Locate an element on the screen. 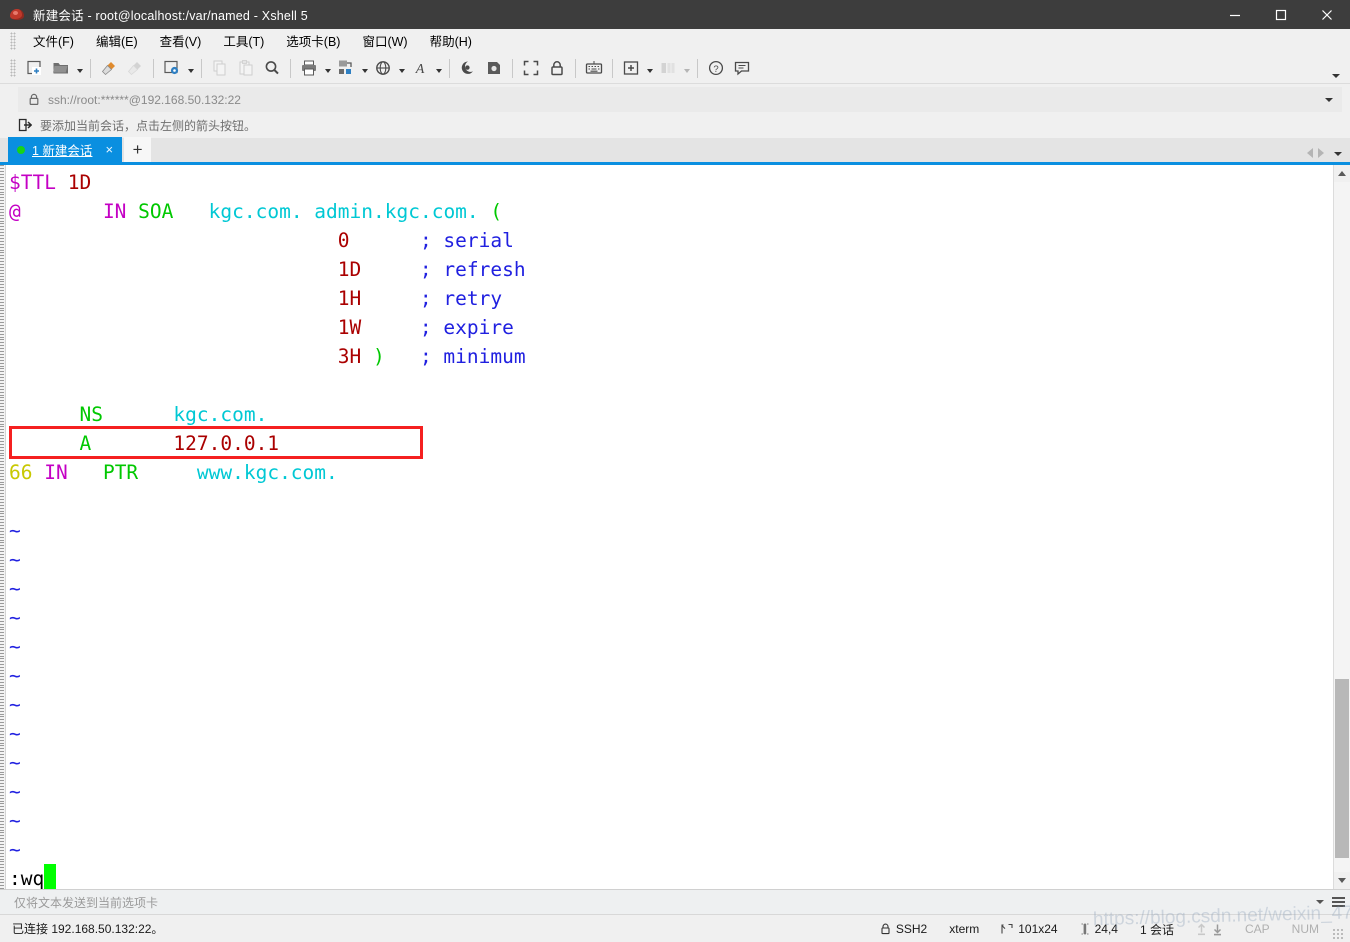  connect-icon is located at coordinates (109, 68).